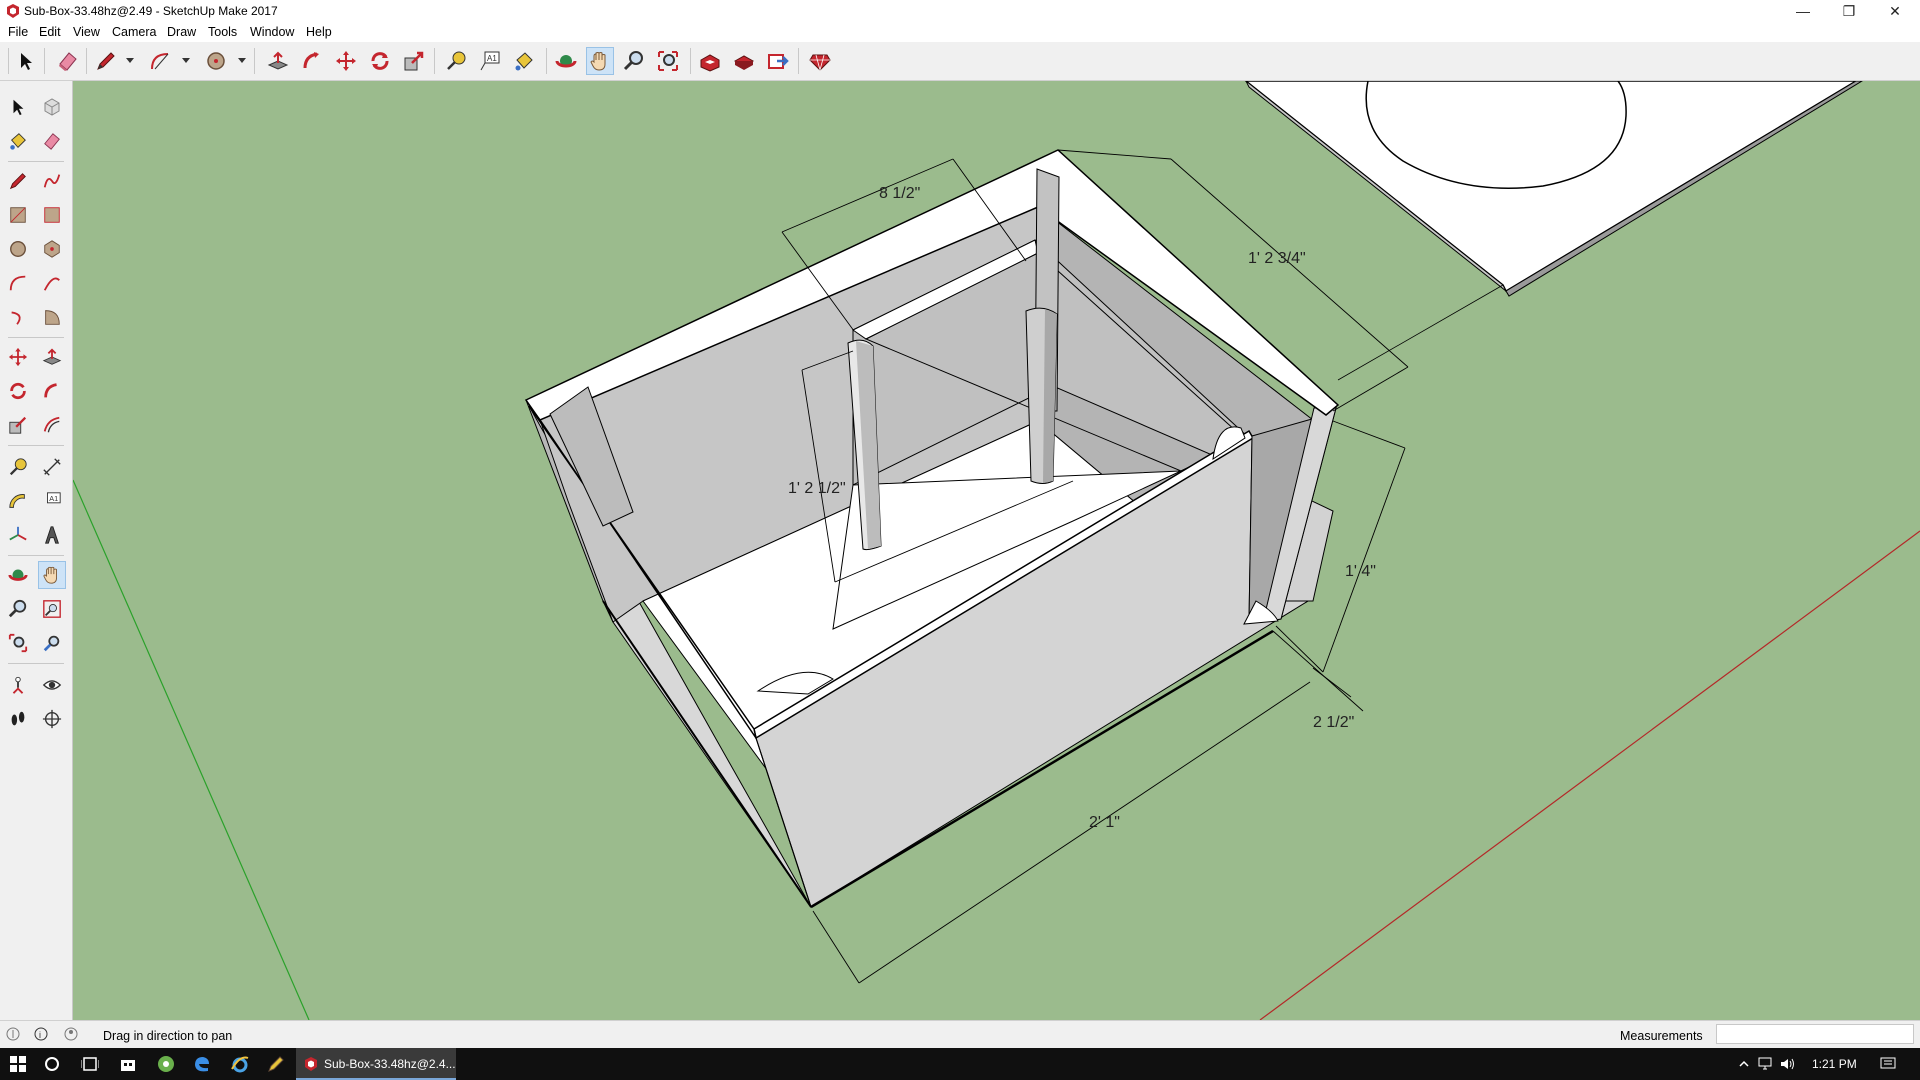 This screenshot has height=1080, width=1920. Describe the element at coordinates (1766, 1064) in the screenshot. I see `network-button` at that location.